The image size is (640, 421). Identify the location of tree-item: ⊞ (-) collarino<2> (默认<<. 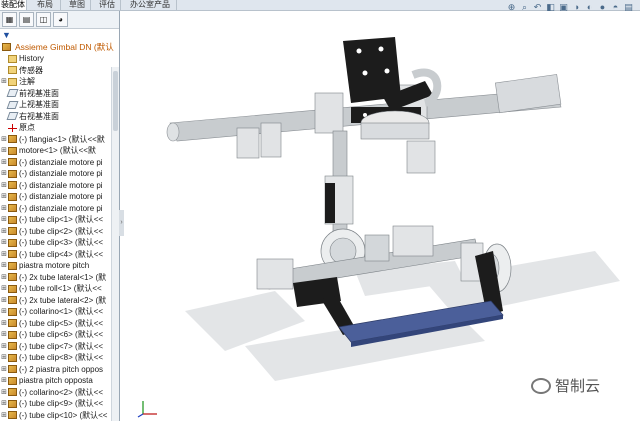
(59, 393).